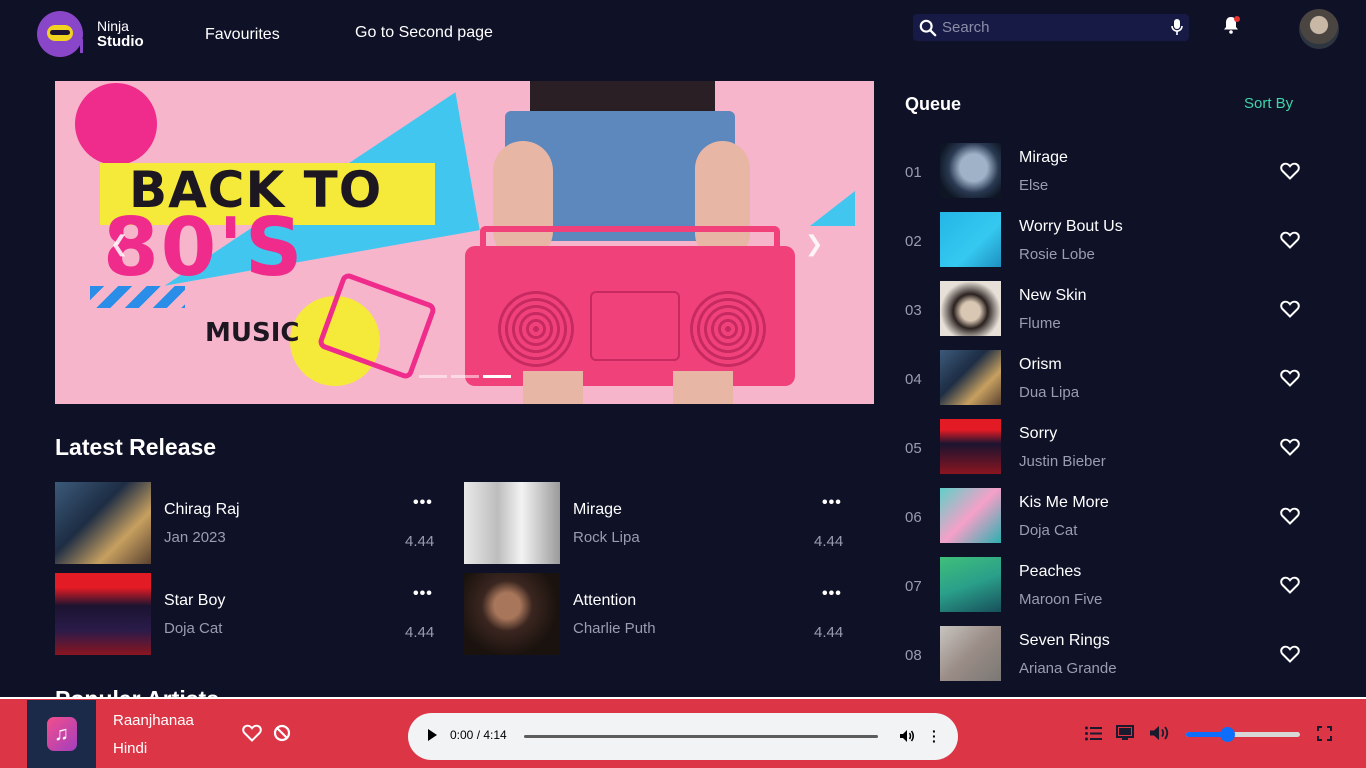 Image resolution: width=1366 pixels, height=768 pixels. What do you see at coordinates (120, 41) in the screenshot?
I see `logo-text-line2: Studio` at bounding box center [120, 41].